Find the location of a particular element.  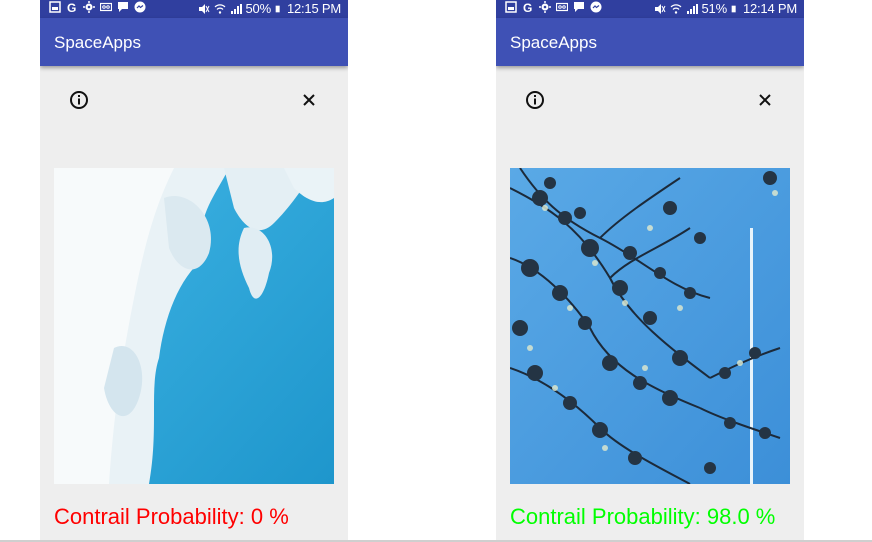

status-indicators: 50% 12:15 PM is located at coordinates (269, 8).